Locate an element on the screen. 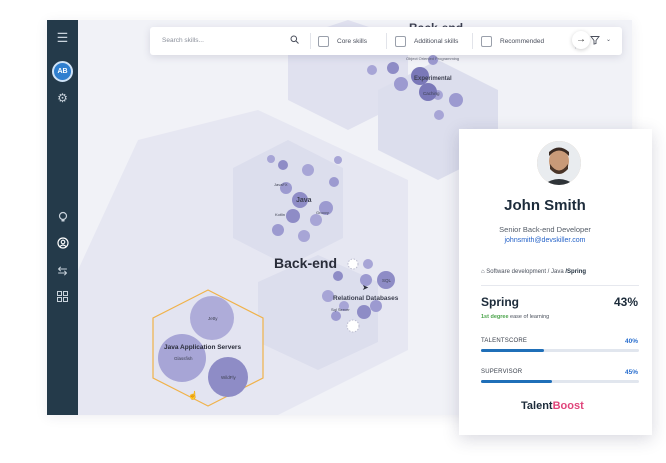 The width and height of the screenshot is (666, 463). filter-core-skills: Core skills is located at coordinates (342, 41).